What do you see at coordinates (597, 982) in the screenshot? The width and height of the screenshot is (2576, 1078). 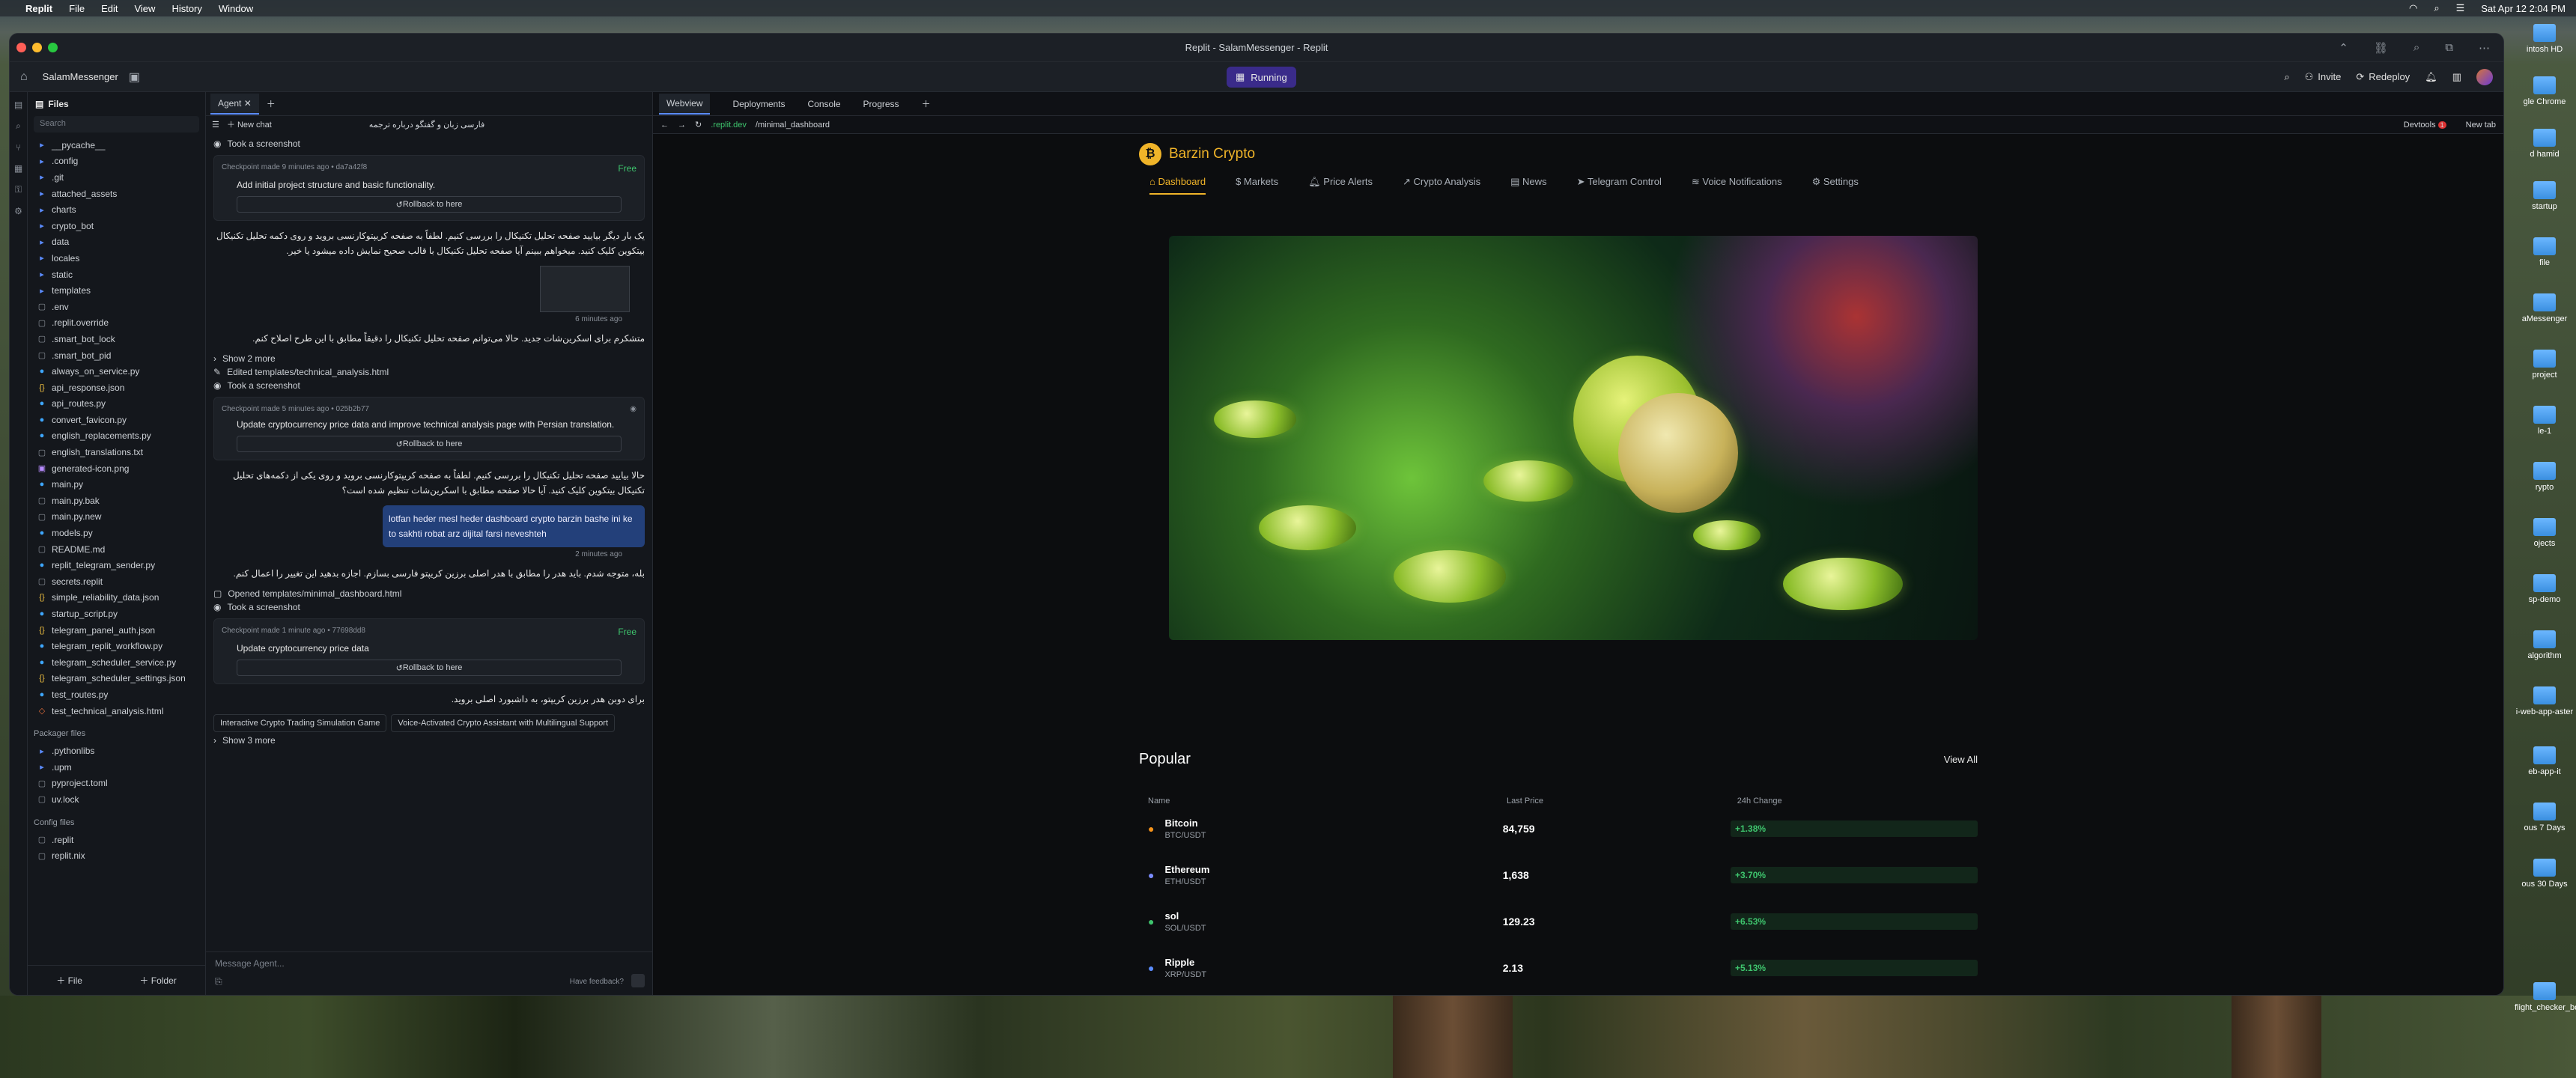 I see `feedback-link: Have feedback?` at bounding box center [597, 982].